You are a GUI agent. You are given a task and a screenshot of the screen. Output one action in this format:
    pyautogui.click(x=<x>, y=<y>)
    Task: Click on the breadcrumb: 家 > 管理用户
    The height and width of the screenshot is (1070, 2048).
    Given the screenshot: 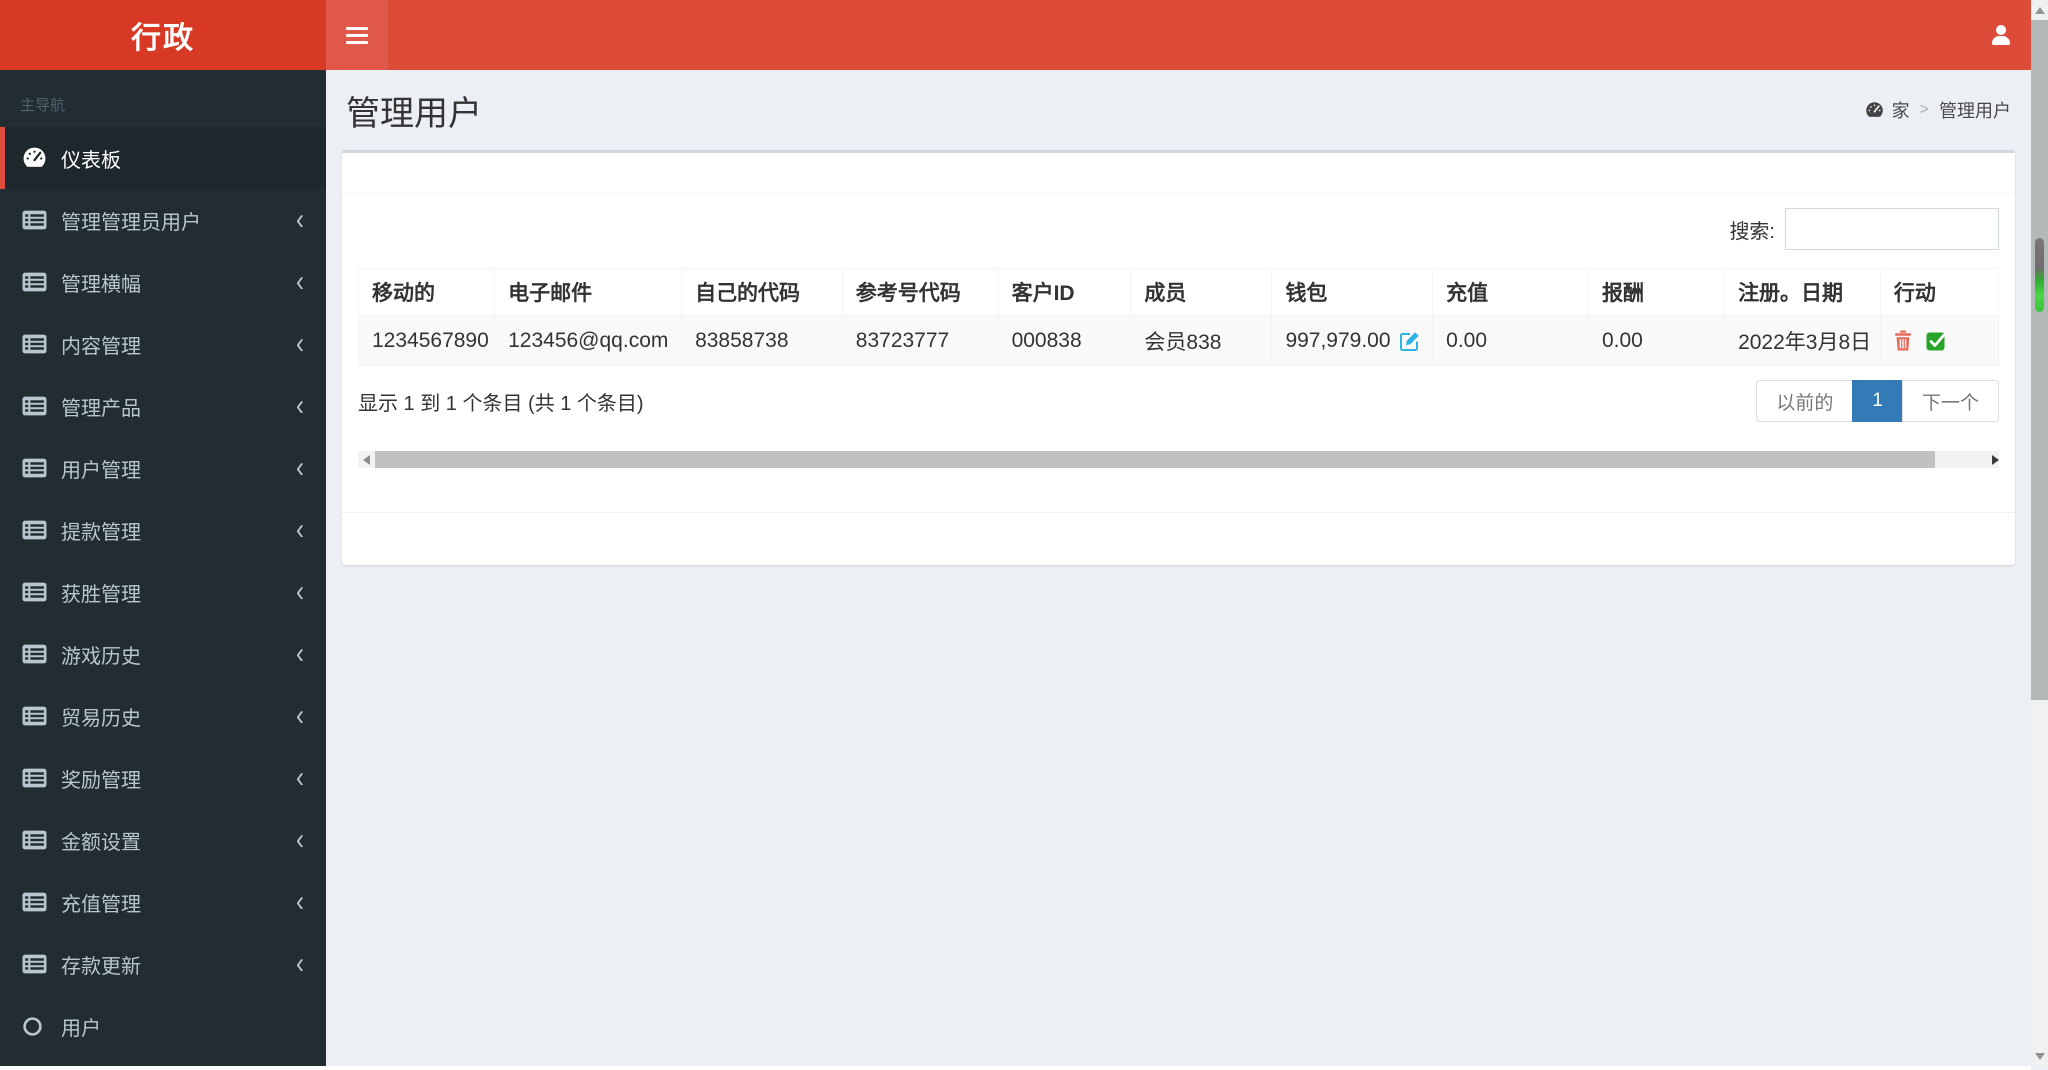 What is the action you would take?
    pyautogui.click(x=1937, y=110)
    